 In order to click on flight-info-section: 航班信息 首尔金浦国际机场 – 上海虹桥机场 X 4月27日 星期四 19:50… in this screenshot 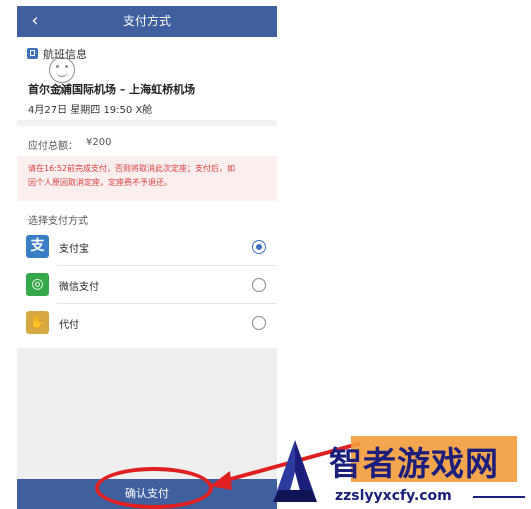, I will do `click(147, 81)`.